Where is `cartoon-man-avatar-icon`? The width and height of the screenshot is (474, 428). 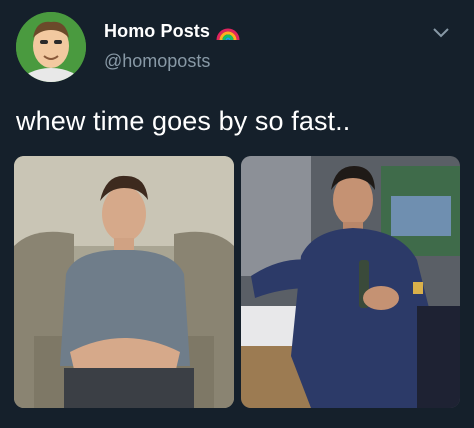 cartoon-man-avatar-icon is located at coordinates (51, 47).